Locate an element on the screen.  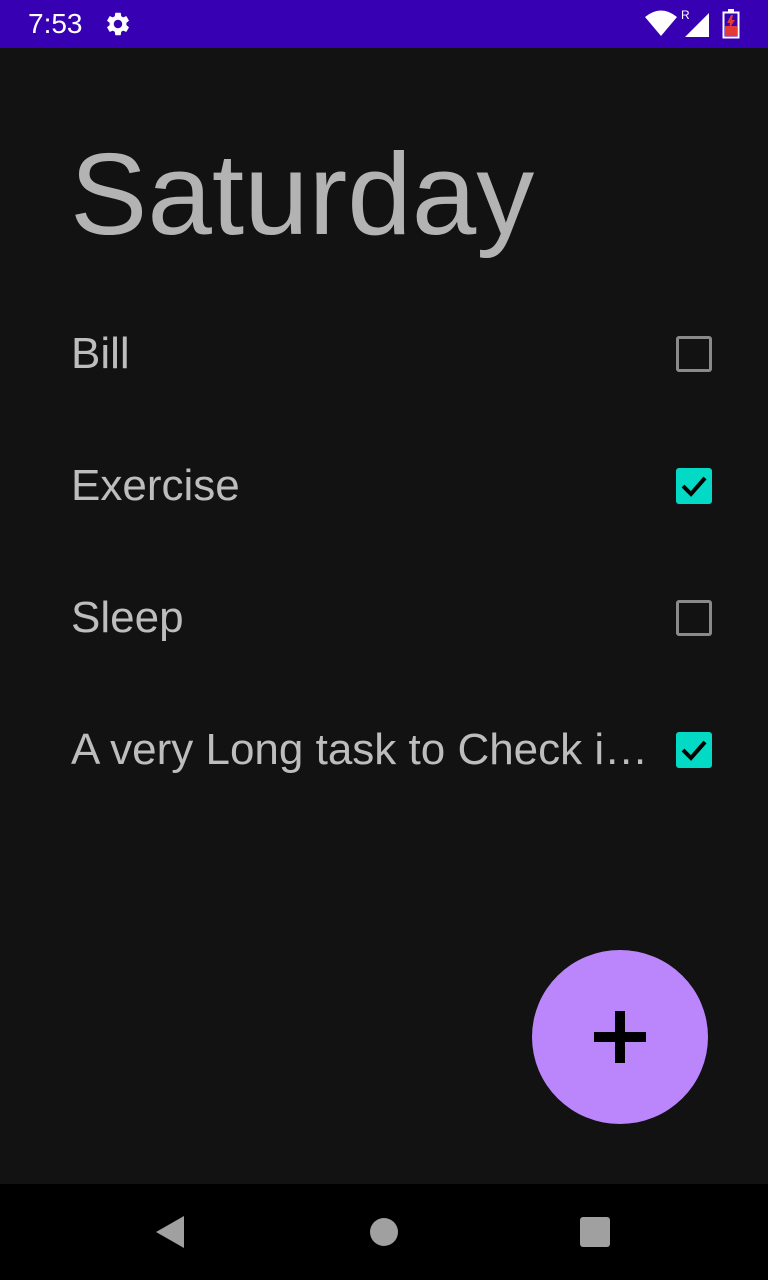
battery-icon is located at coordinates (731, 24).